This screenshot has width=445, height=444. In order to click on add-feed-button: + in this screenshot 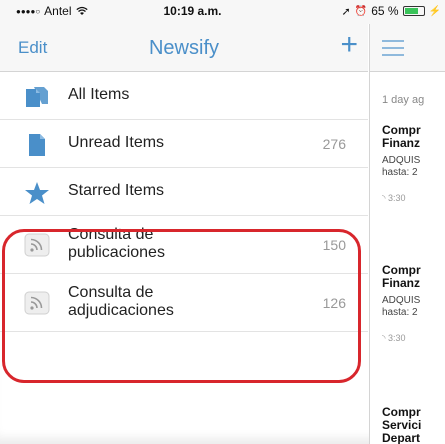, I will do `click(349, 45)`.